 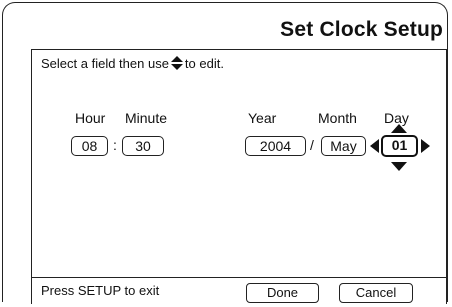 I want to click on hour-field: 08, so click(x=89, y=146).